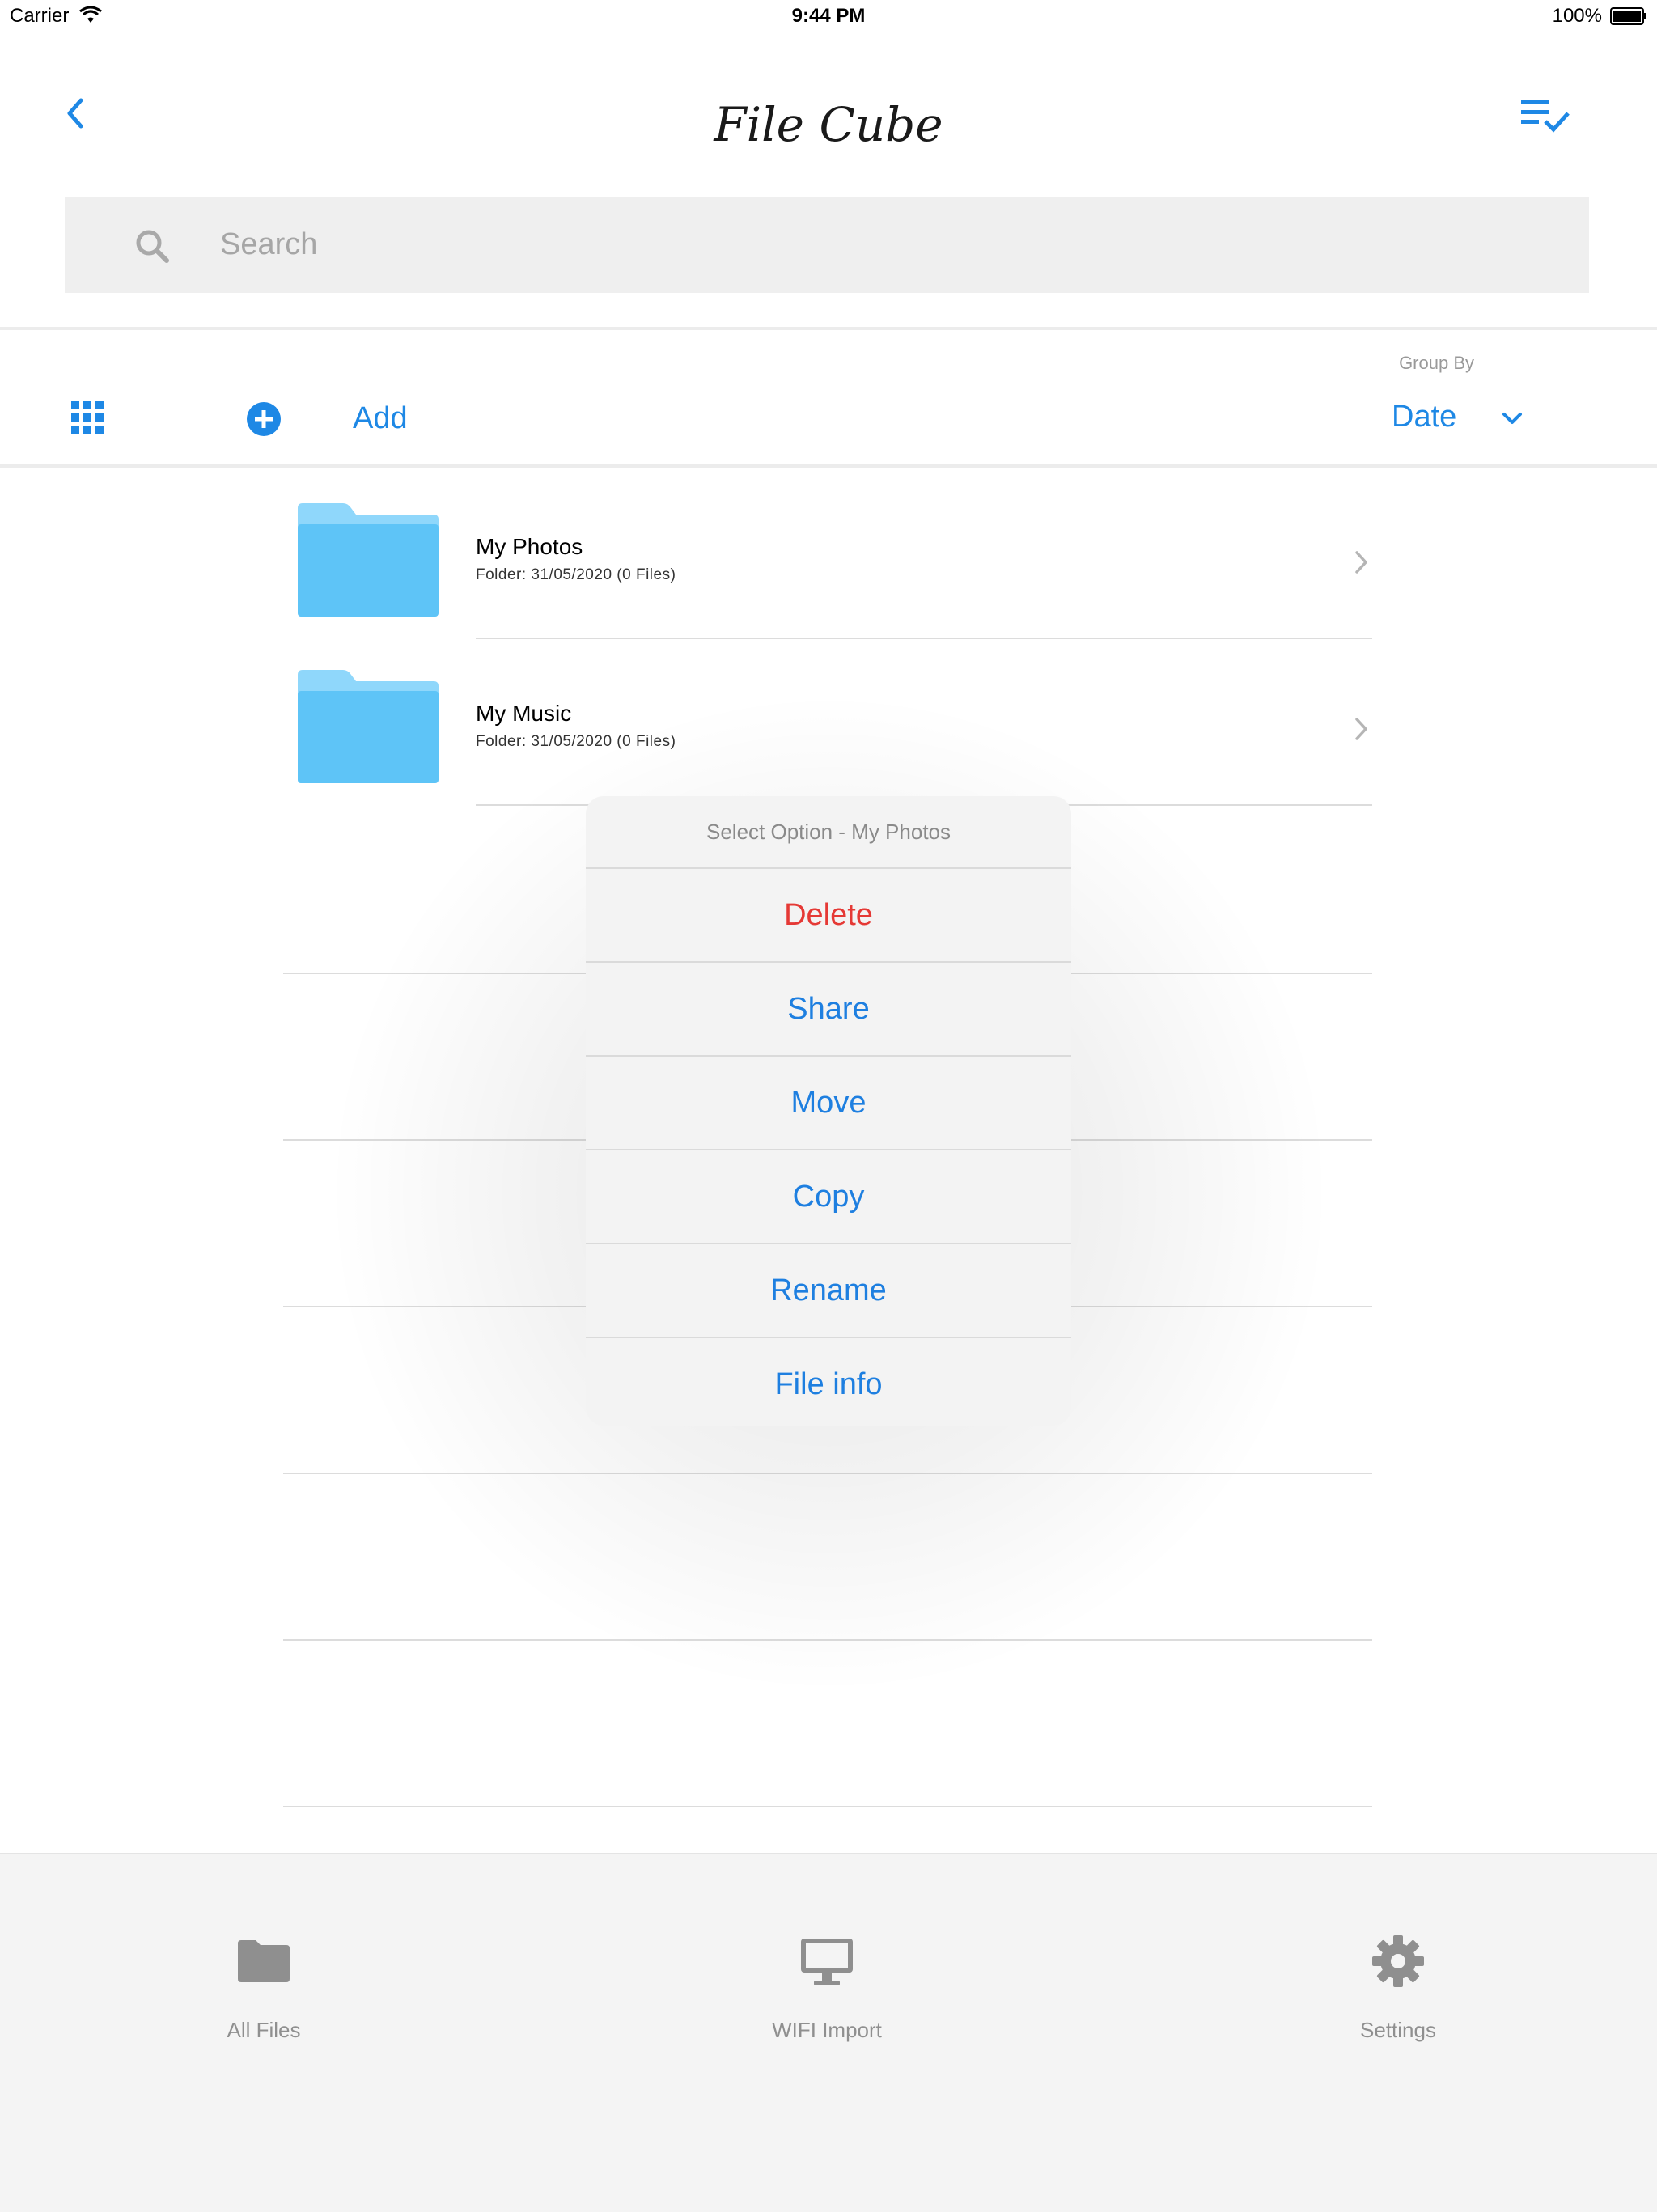  Describe the element at coordinates (867, 244) in the screenshot. I see `search-input` at that location.